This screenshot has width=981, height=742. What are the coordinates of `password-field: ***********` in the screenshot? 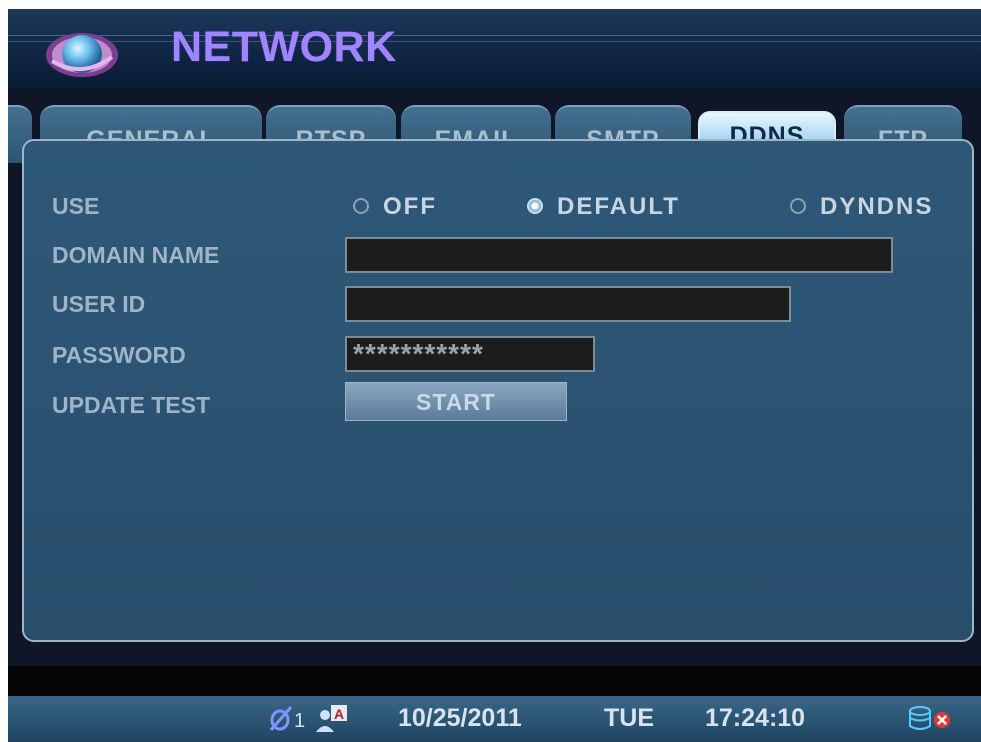 It's located at (470, 354).